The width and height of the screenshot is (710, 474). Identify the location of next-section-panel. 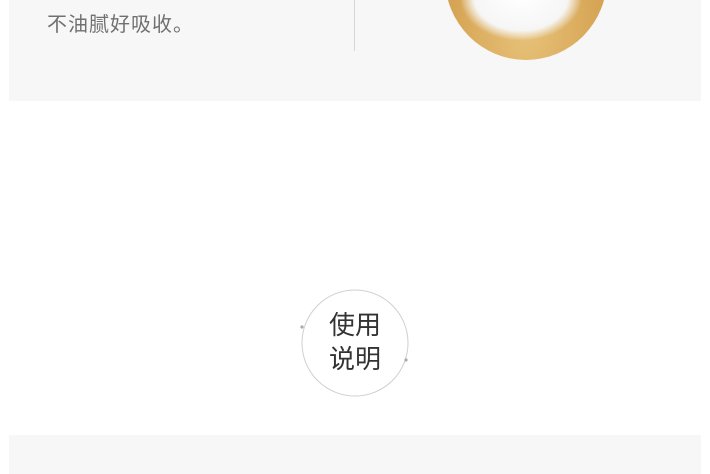
(355, 454).